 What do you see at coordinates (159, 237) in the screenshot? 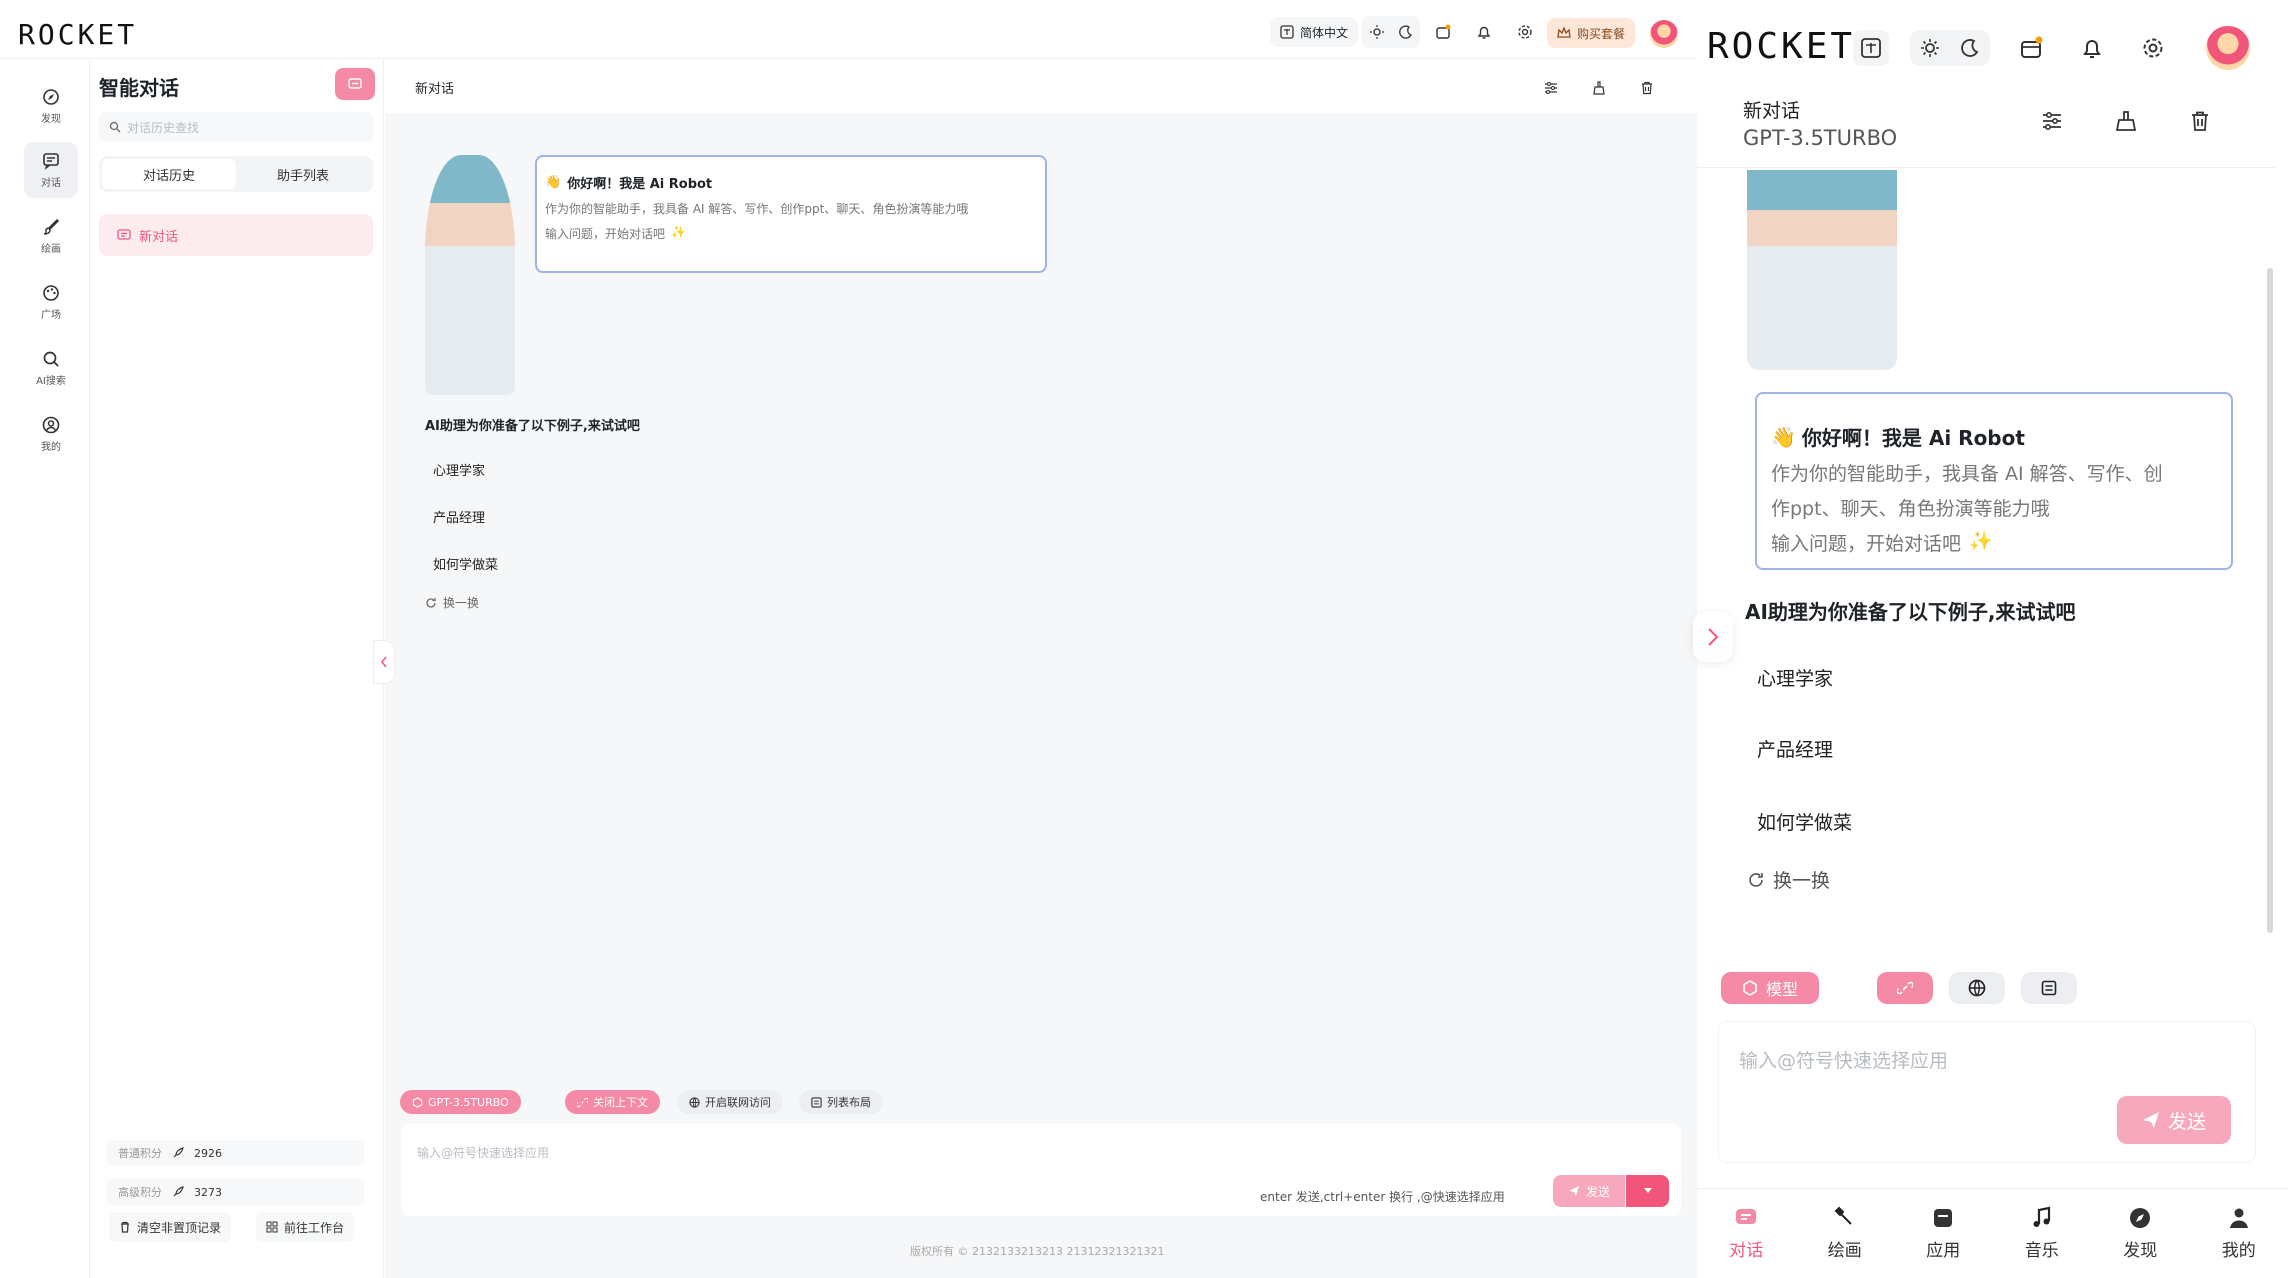
I see `conversation-title: 新对话` at bounding box center [159, 237].